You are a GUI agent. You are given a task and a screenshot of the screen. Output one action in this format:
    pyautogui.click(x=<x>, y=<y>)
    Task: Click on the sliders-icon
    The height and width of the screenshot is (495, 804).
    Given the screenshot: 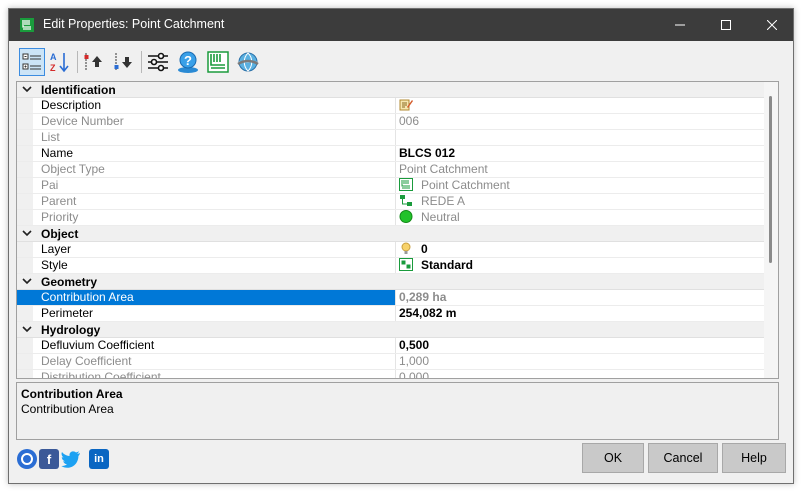 What is the action you would take?
    pyautogui.click(x=158, y=62)
    